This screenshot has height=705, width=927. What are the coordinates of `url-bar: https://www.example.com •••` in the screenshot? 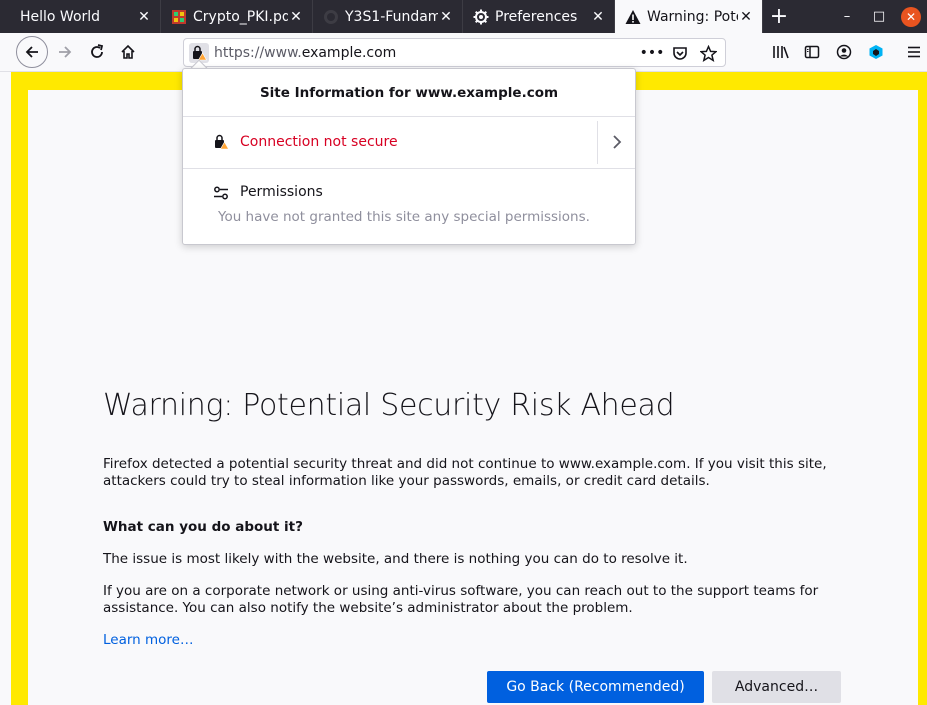 It's located at (454, 52).